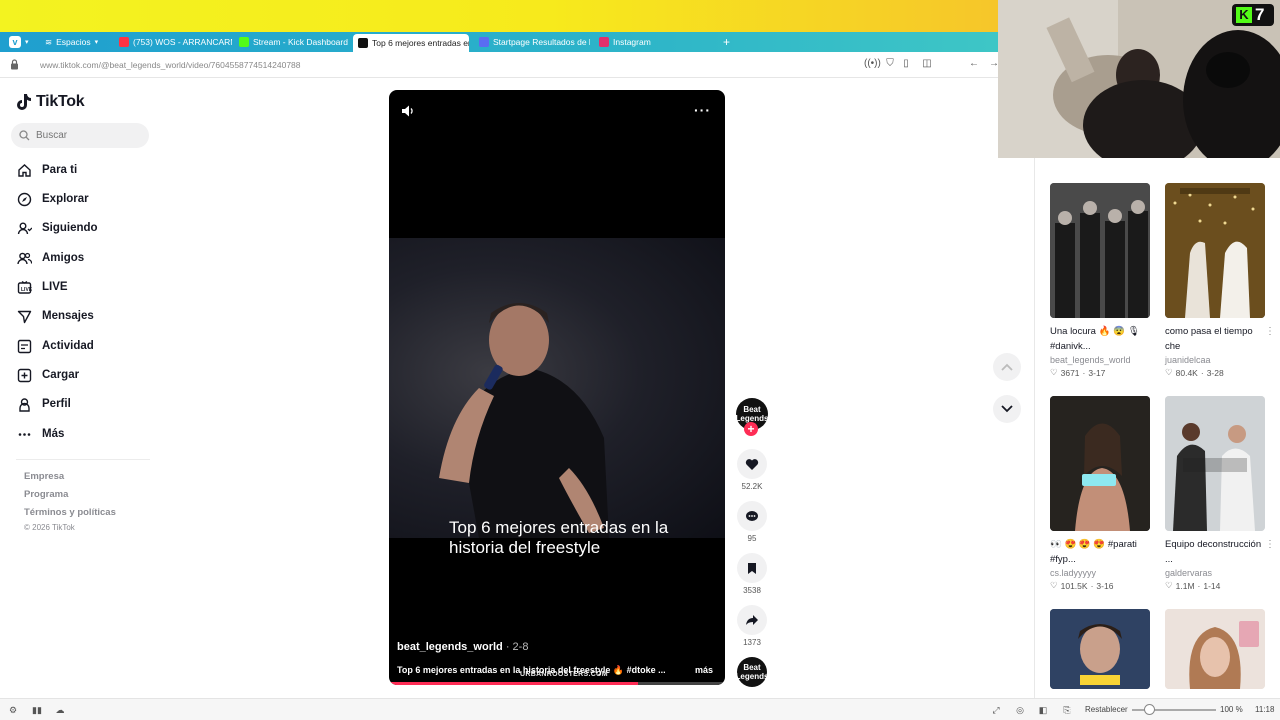  What do you see at coordinates (557, 683) in the screenshot?
I see `video-progress-bar` at bounding box center [557, 683].